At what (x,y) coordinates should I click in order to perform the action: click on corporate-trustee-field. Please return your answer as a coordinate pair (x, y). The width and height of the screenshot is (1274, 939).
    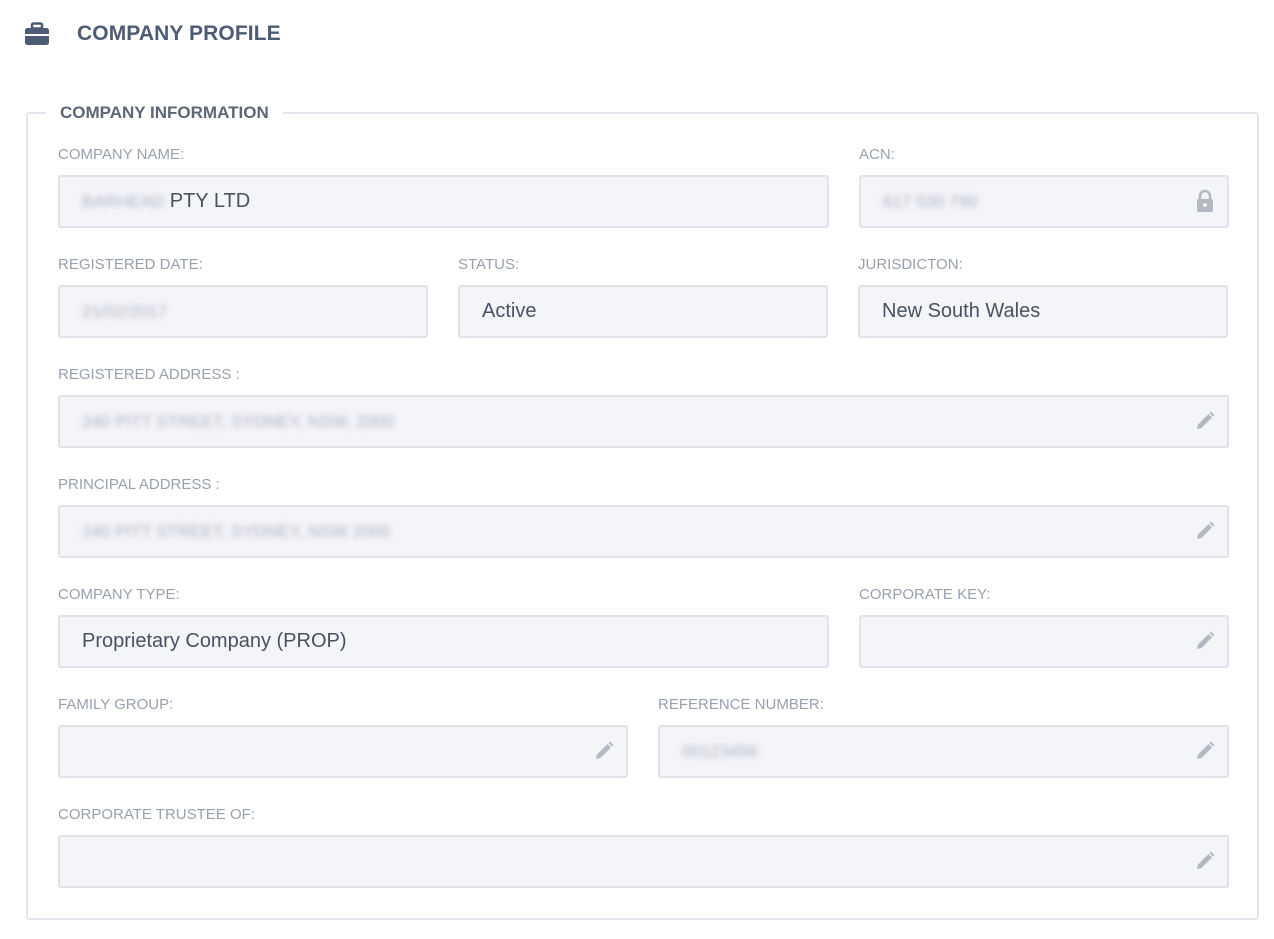
    Looking at the image, I should click on (643, 861).